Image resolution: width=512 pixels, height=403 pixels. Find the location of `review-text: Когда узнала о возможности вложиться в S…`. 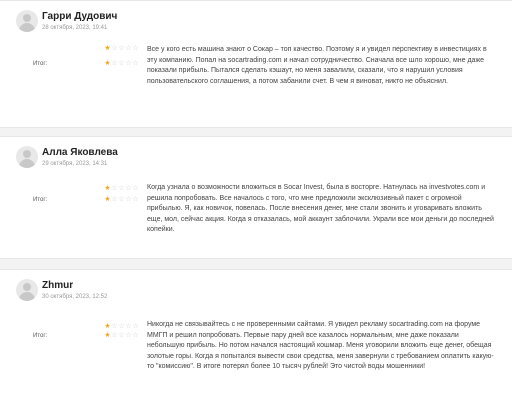

review-text: Когда узнала о возможности вложиться в S… is located at coordinates (320, 208).